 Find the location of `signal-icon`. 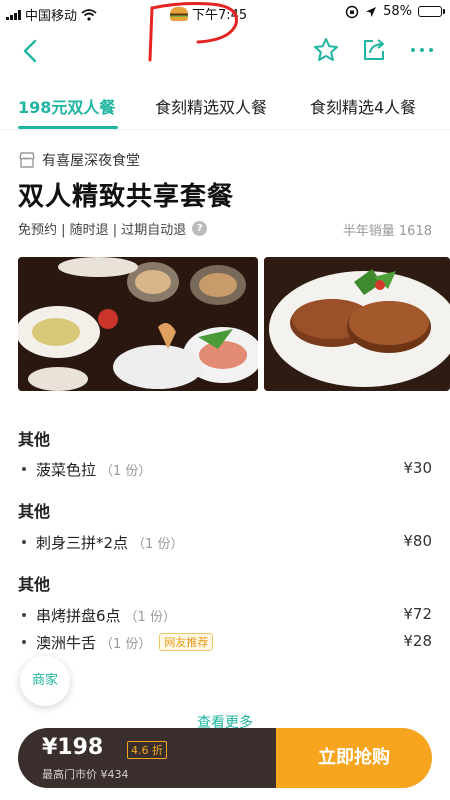

signal-icon is located at coordinates (13, 14).